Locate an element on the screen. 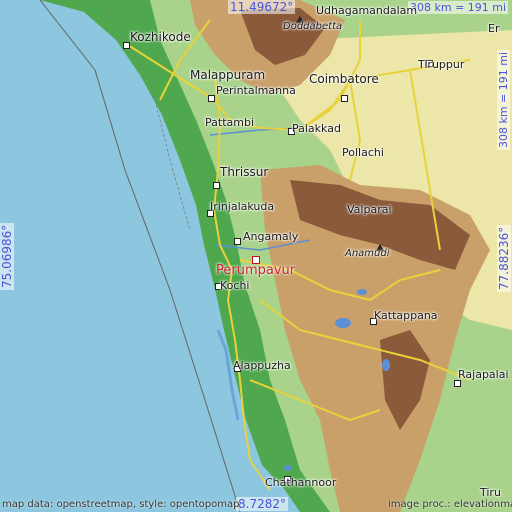 The height and width of the screenshot is (512, 512). label-tiru: Tiru is located at coordinates (490, 492).